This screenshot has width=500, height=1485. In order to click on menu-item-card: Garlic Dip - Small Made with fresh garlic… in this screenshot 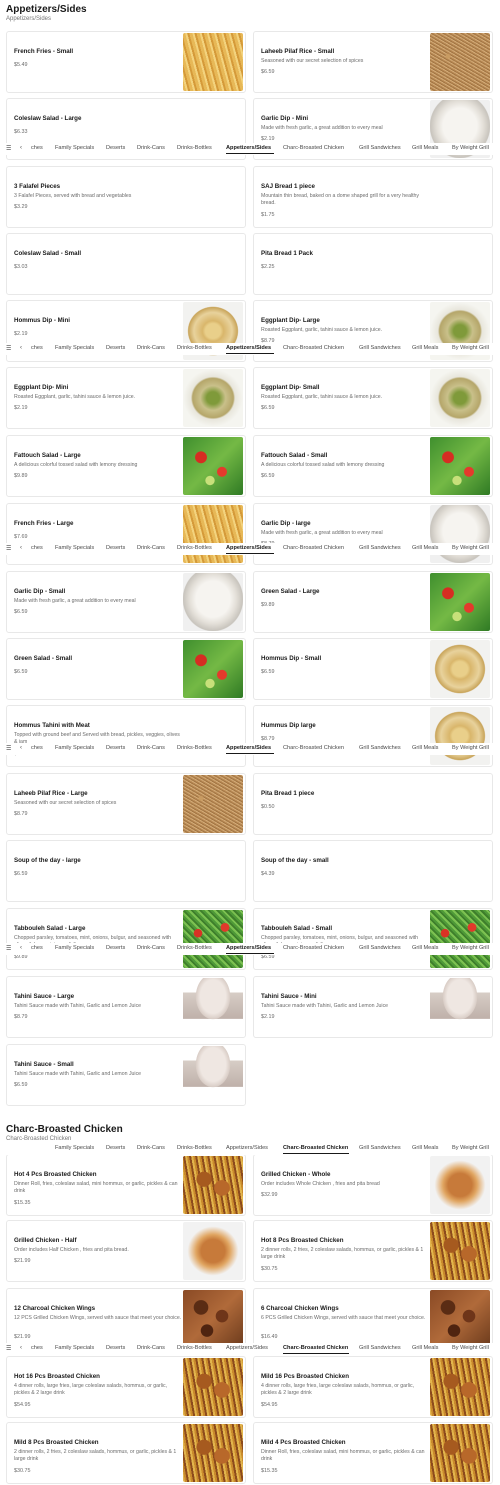, I will do `click(126, 602)`.